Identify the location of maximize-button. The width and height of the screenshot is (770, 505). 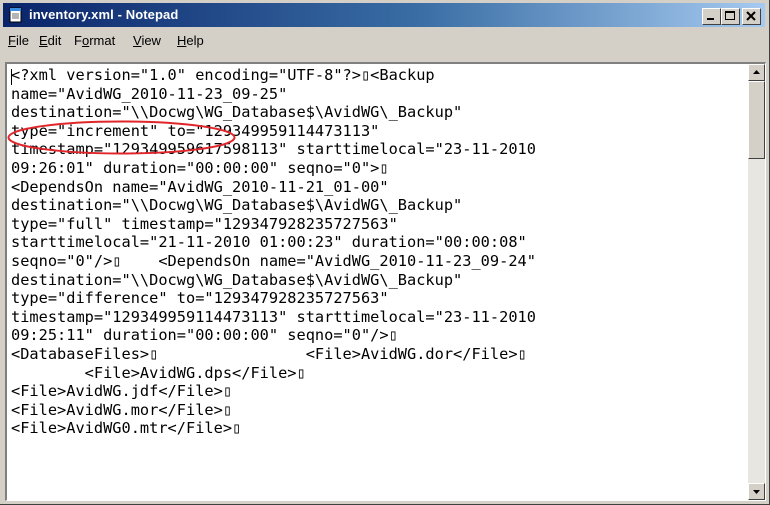
(730, 16).